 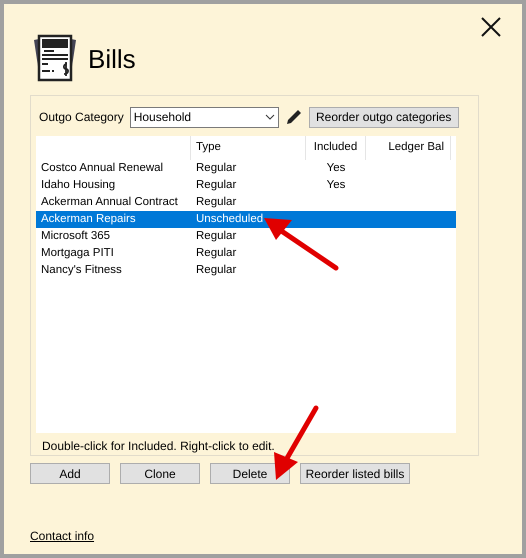 What do you see at coordinates (293, 117) in the screenshot?
I see `pencil-icon` at bounding box center [293, 117].